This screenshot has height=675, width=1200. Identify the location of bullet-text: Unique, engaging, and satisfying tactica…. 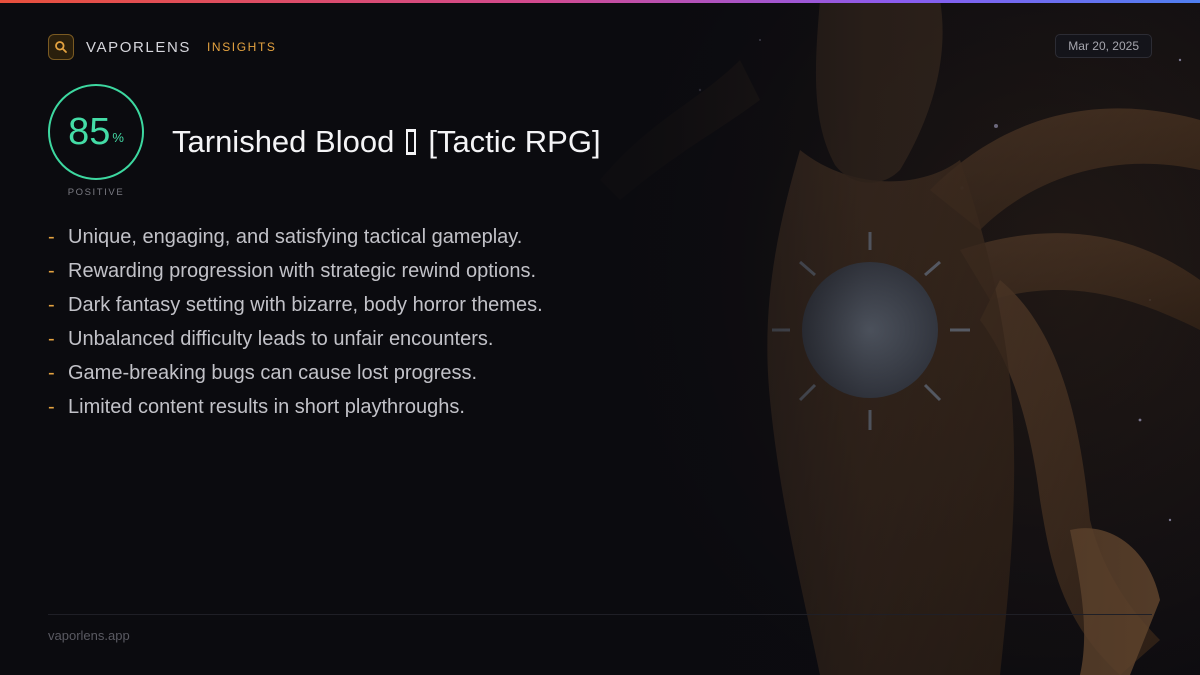
(295, 236).